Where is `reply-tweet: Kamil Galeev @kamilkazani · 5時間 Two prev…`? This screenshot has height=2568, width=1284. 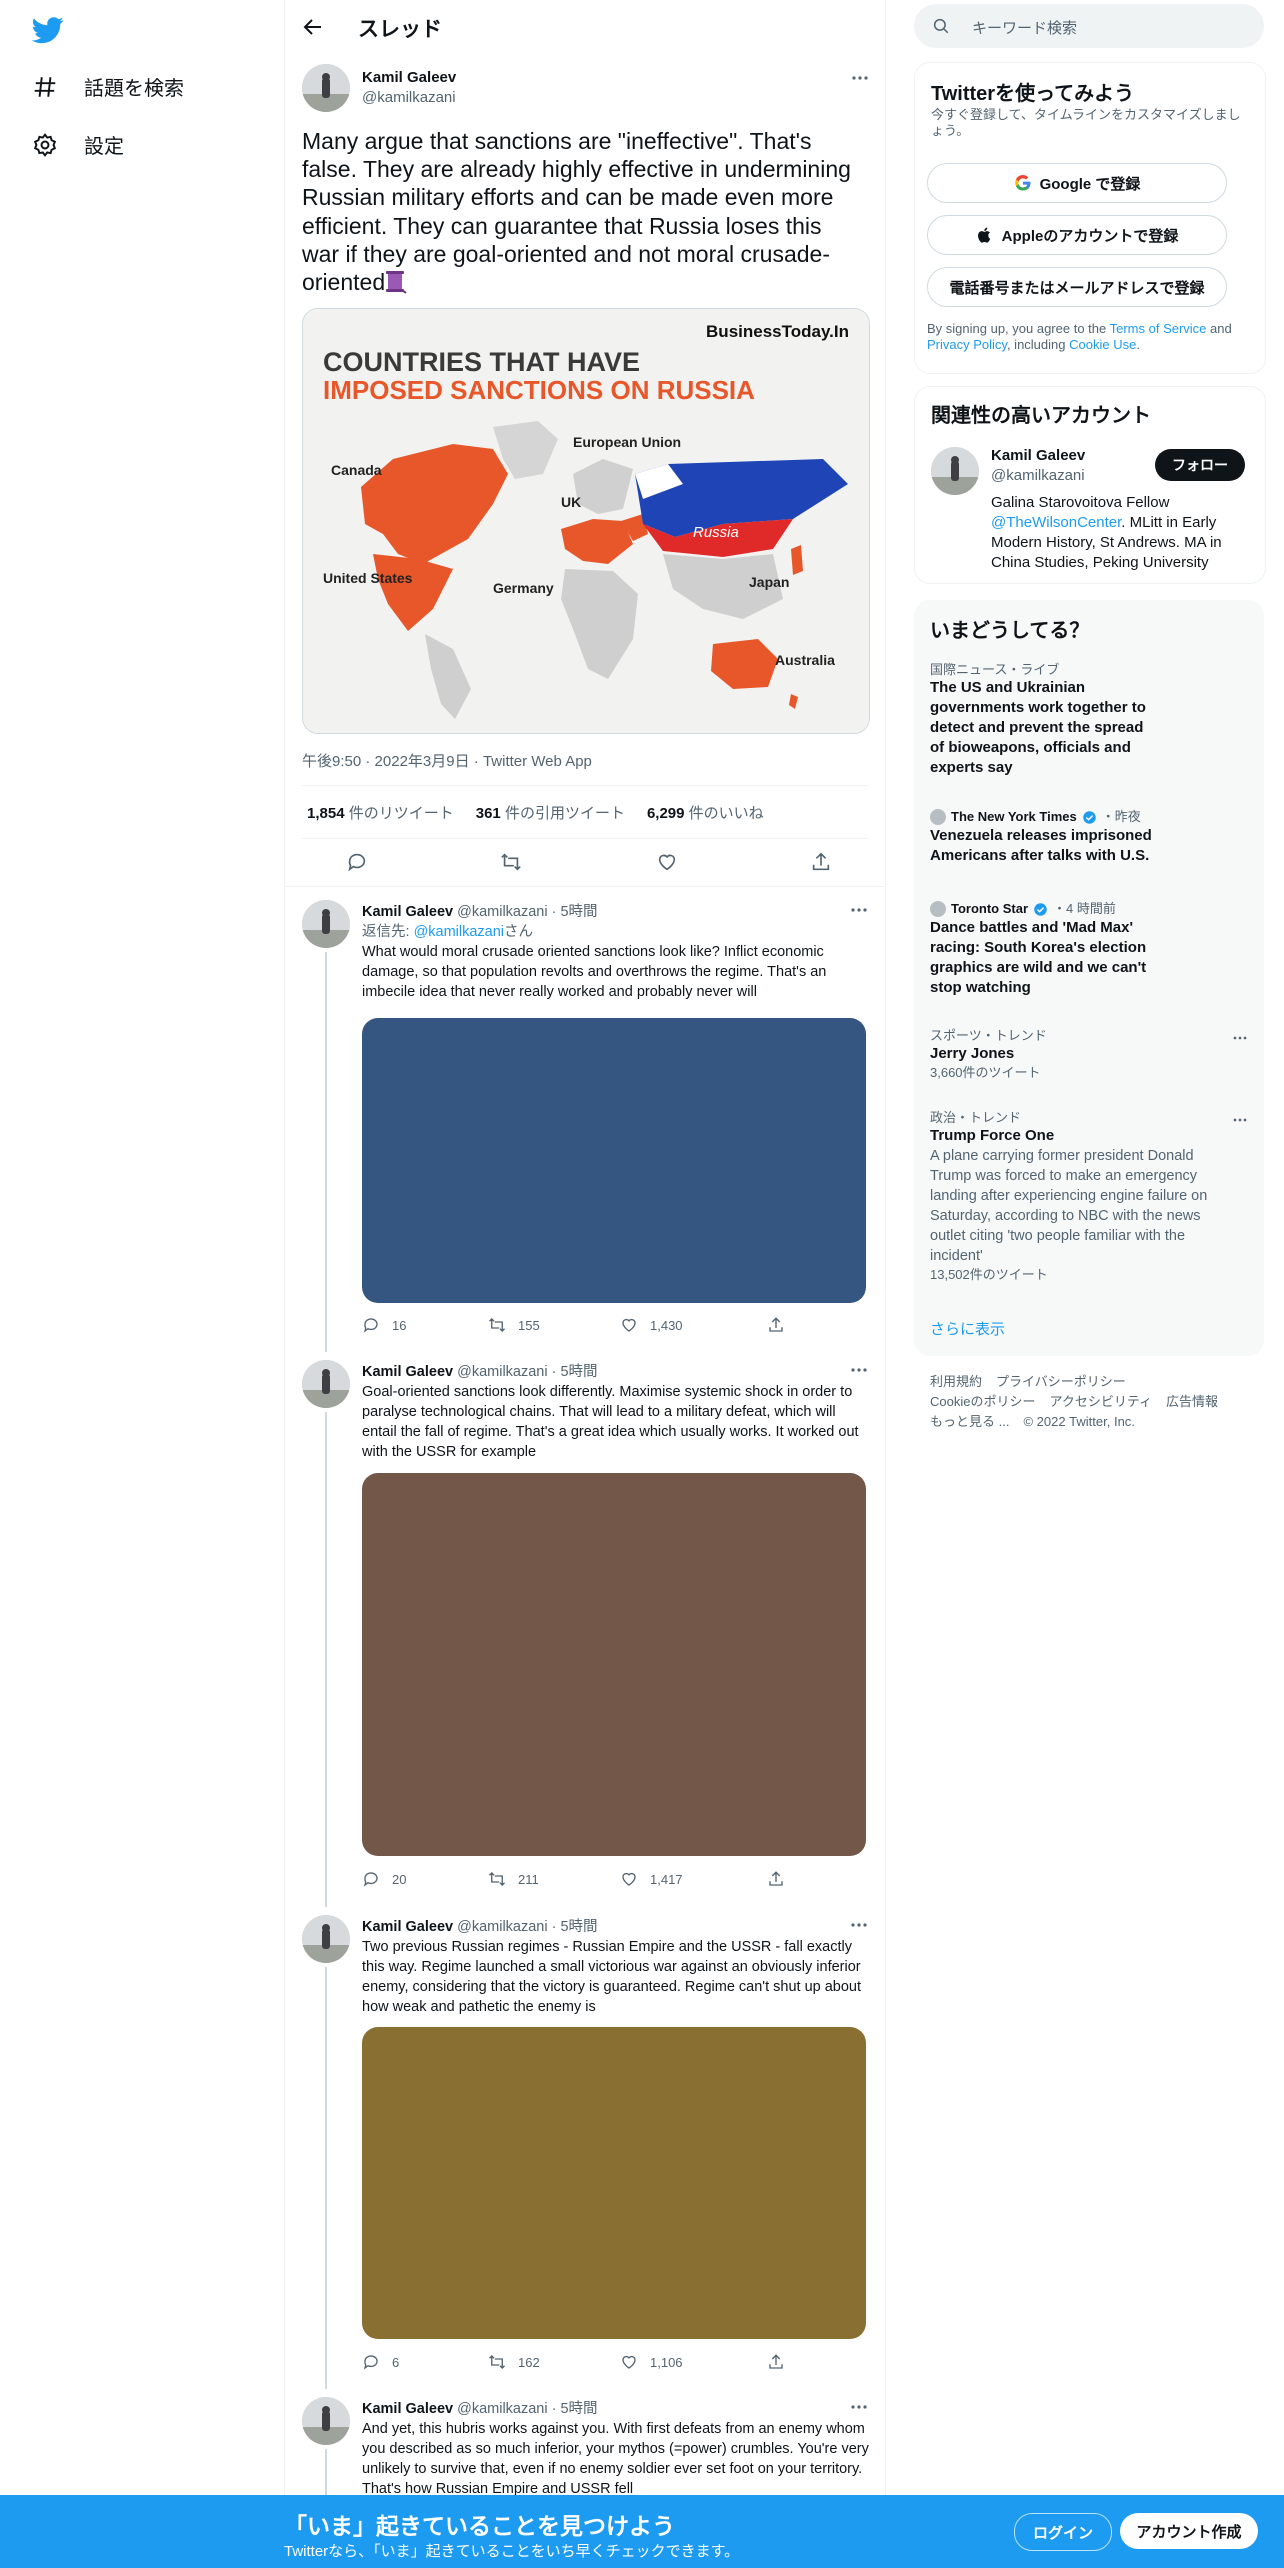 reply-tweet: Kamil Galeev @kamilkazani · 5時間 Two prev… is located at coordinates (585, 2146).